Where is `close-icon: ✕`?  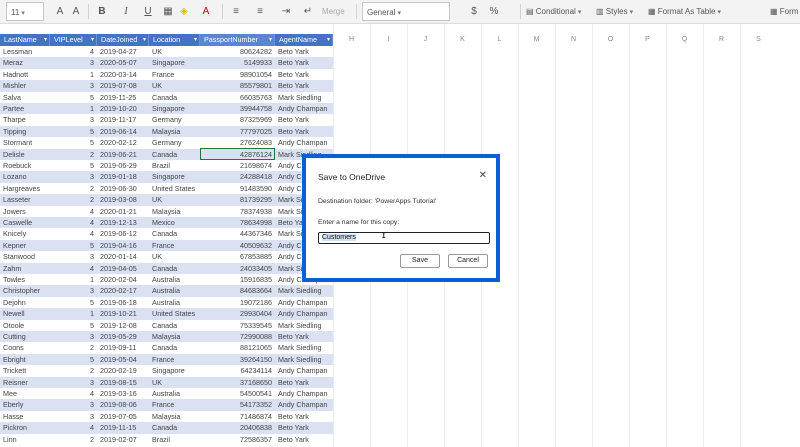 close-icon: ✕ is located at coordinates (483, 175).